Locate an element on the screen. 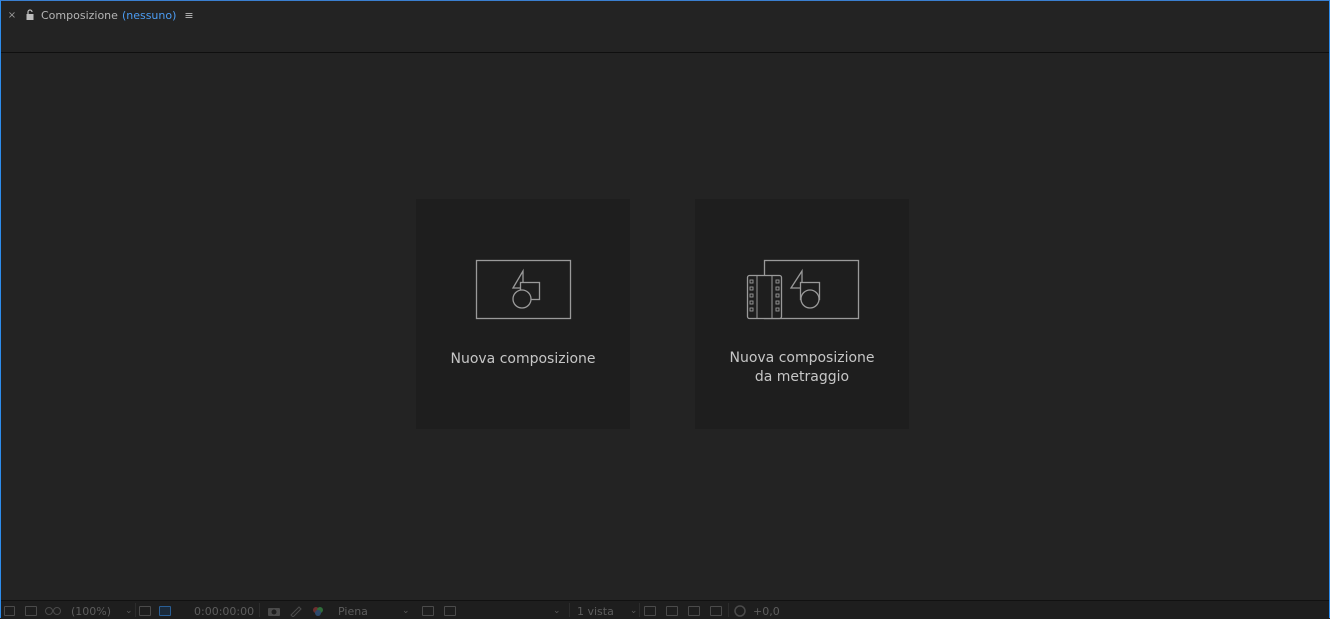 Image resolution: width=1330 pixels, height=619 pixels. show-snapshot-icon is located at coordinates (296, 611).